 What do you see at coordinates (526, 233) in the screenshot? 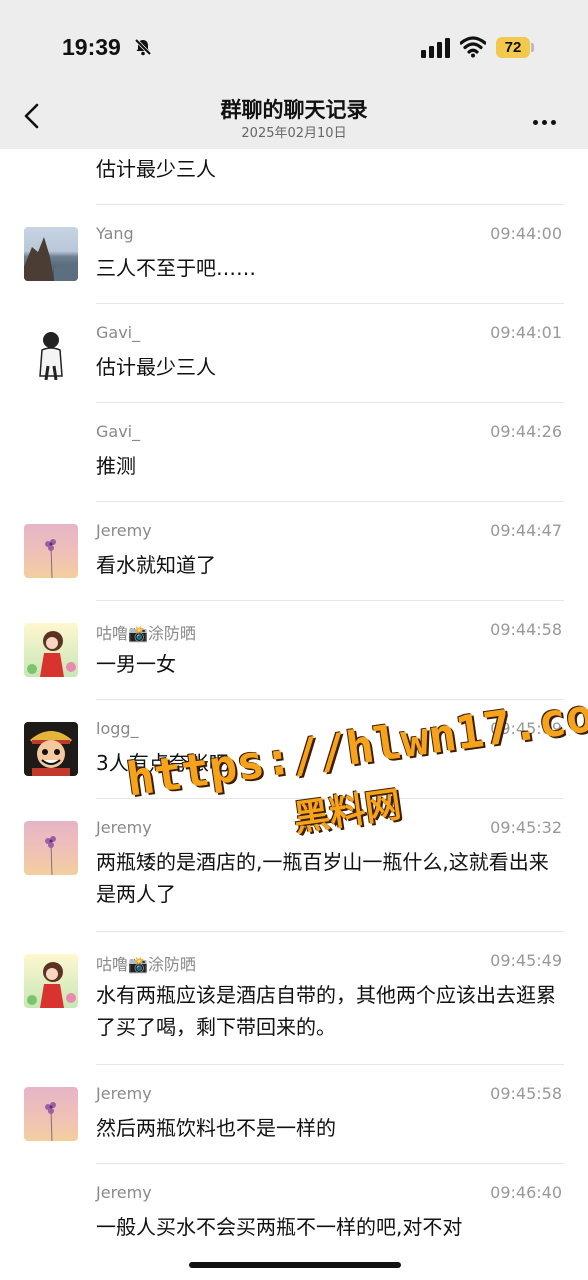
I see `message-timestamp: 09:44:00` at bounding box center [526, 233].